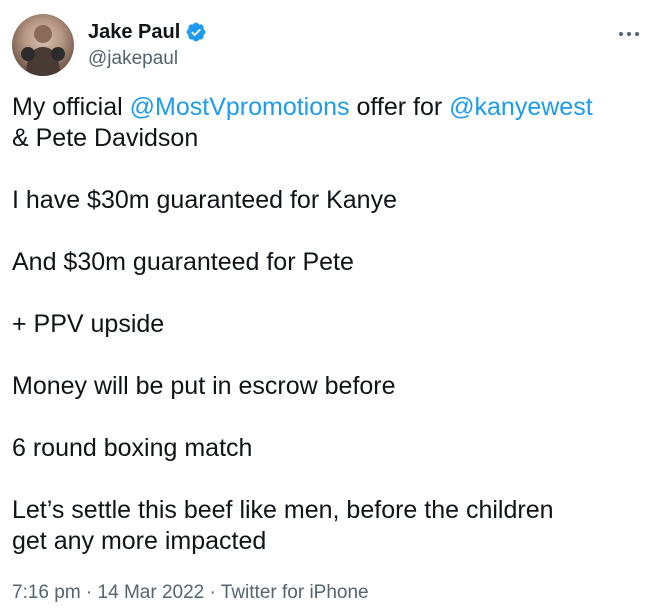  Describe the element at coordinates (330, 46) in the screenshot. I see `tweet-header: Jake Paul @jakepaul` at that location.